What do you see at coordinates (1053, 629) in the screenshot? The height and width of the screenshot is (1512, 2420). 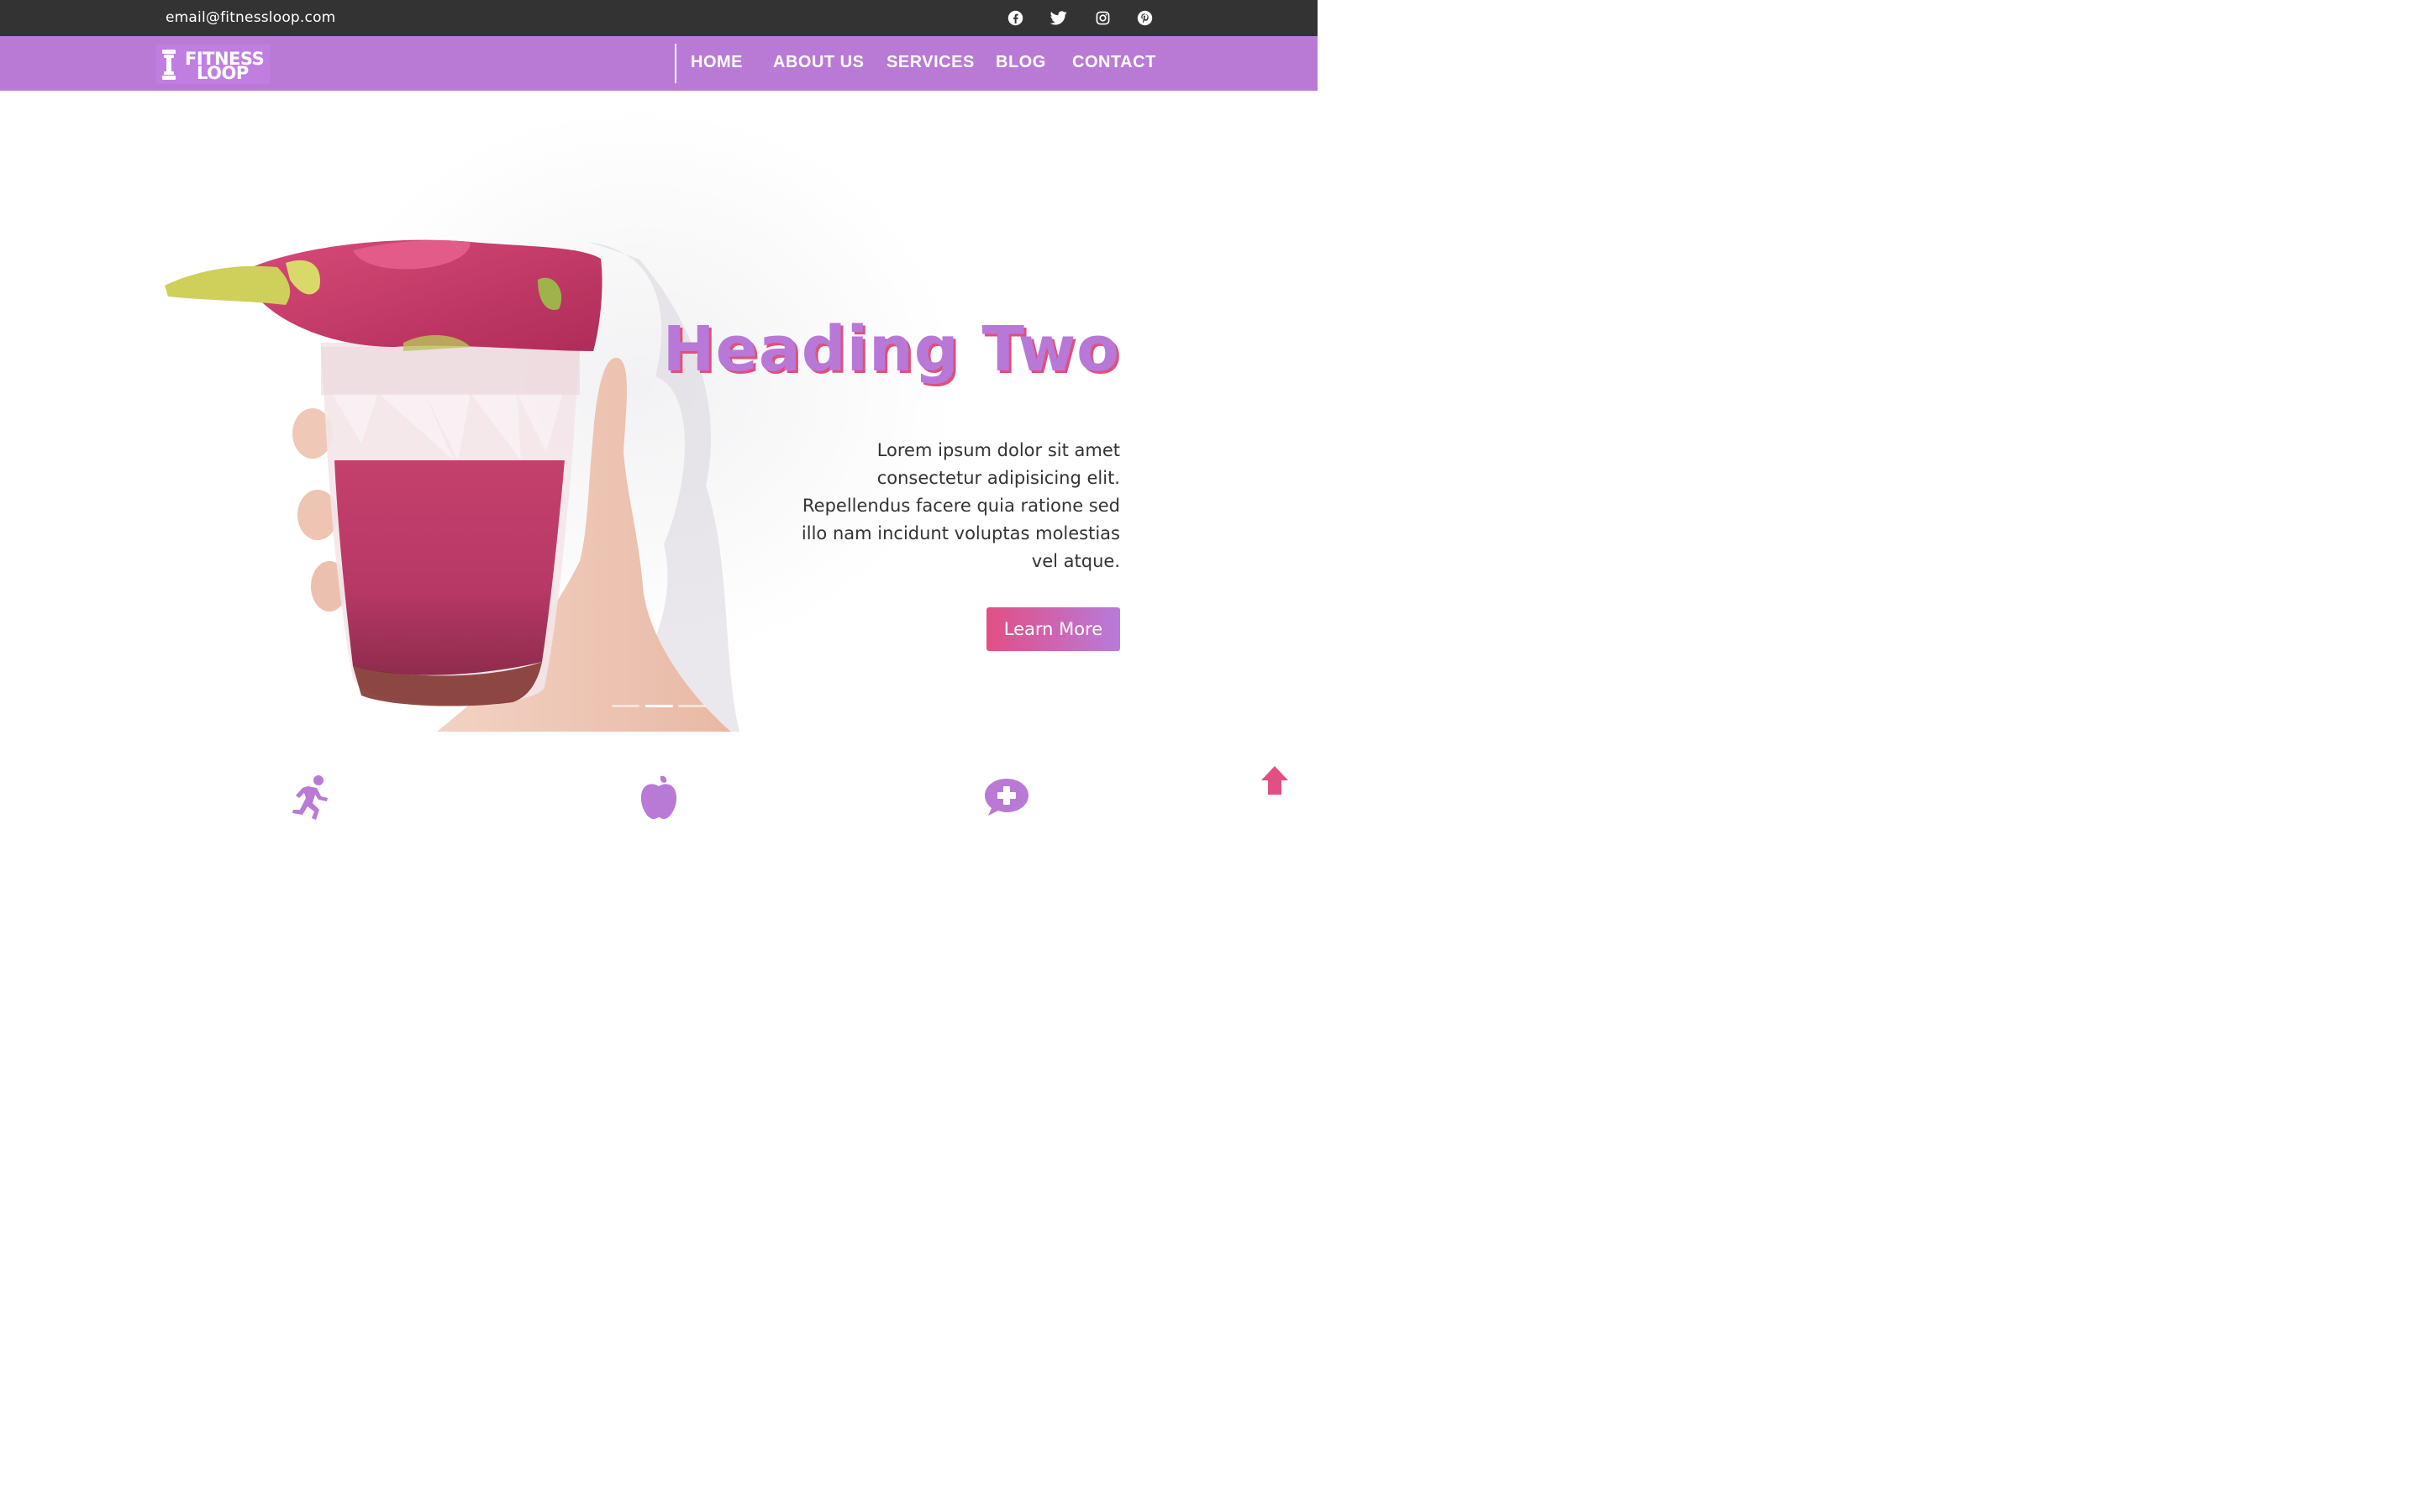 I see `learn-more-button: Learn More` at bounding box center [1053, 629].